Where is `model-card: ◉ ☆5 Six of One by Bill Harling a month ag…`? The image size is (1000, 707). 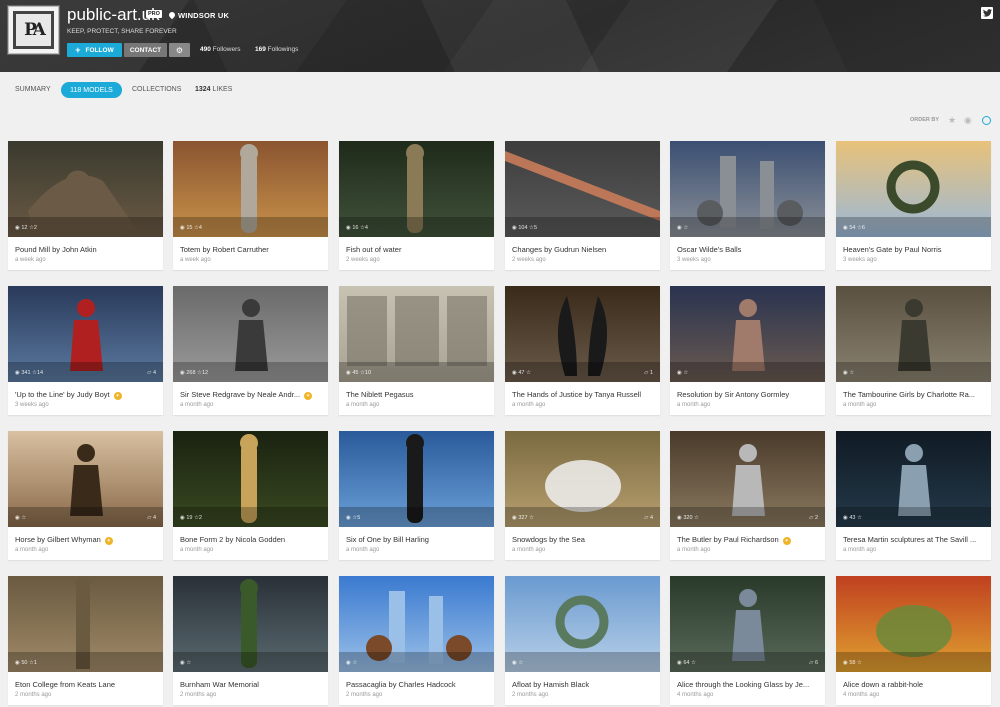 model-card: ◉ ☆5 Six of One by Bill Harling a month ag… is located at coordinates (416, 495).